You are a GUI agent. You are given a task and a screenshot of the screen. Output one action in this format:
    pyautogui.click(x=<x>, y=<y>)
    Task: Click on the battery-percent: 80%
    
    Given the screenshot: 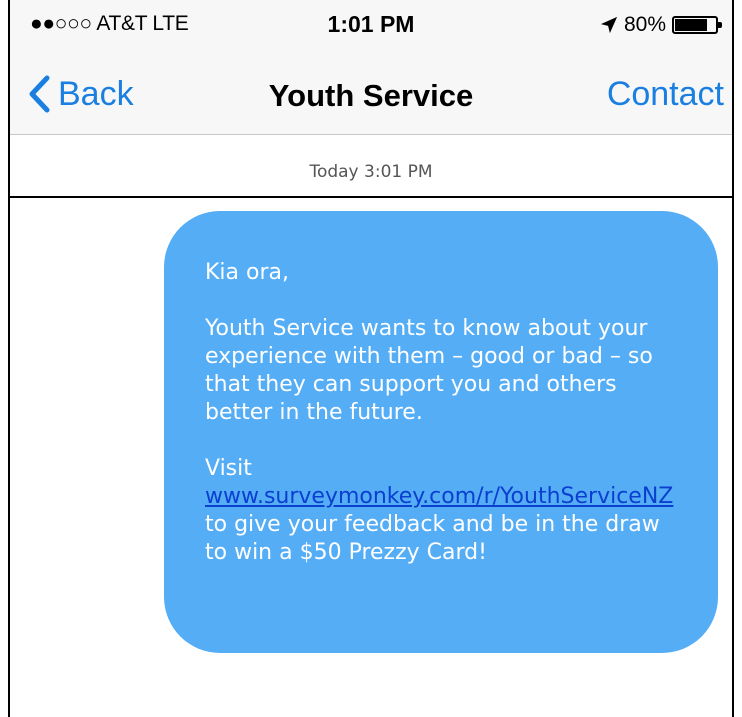 What is the action you would take?
    pyautogui.click(x=644, y=24)
    